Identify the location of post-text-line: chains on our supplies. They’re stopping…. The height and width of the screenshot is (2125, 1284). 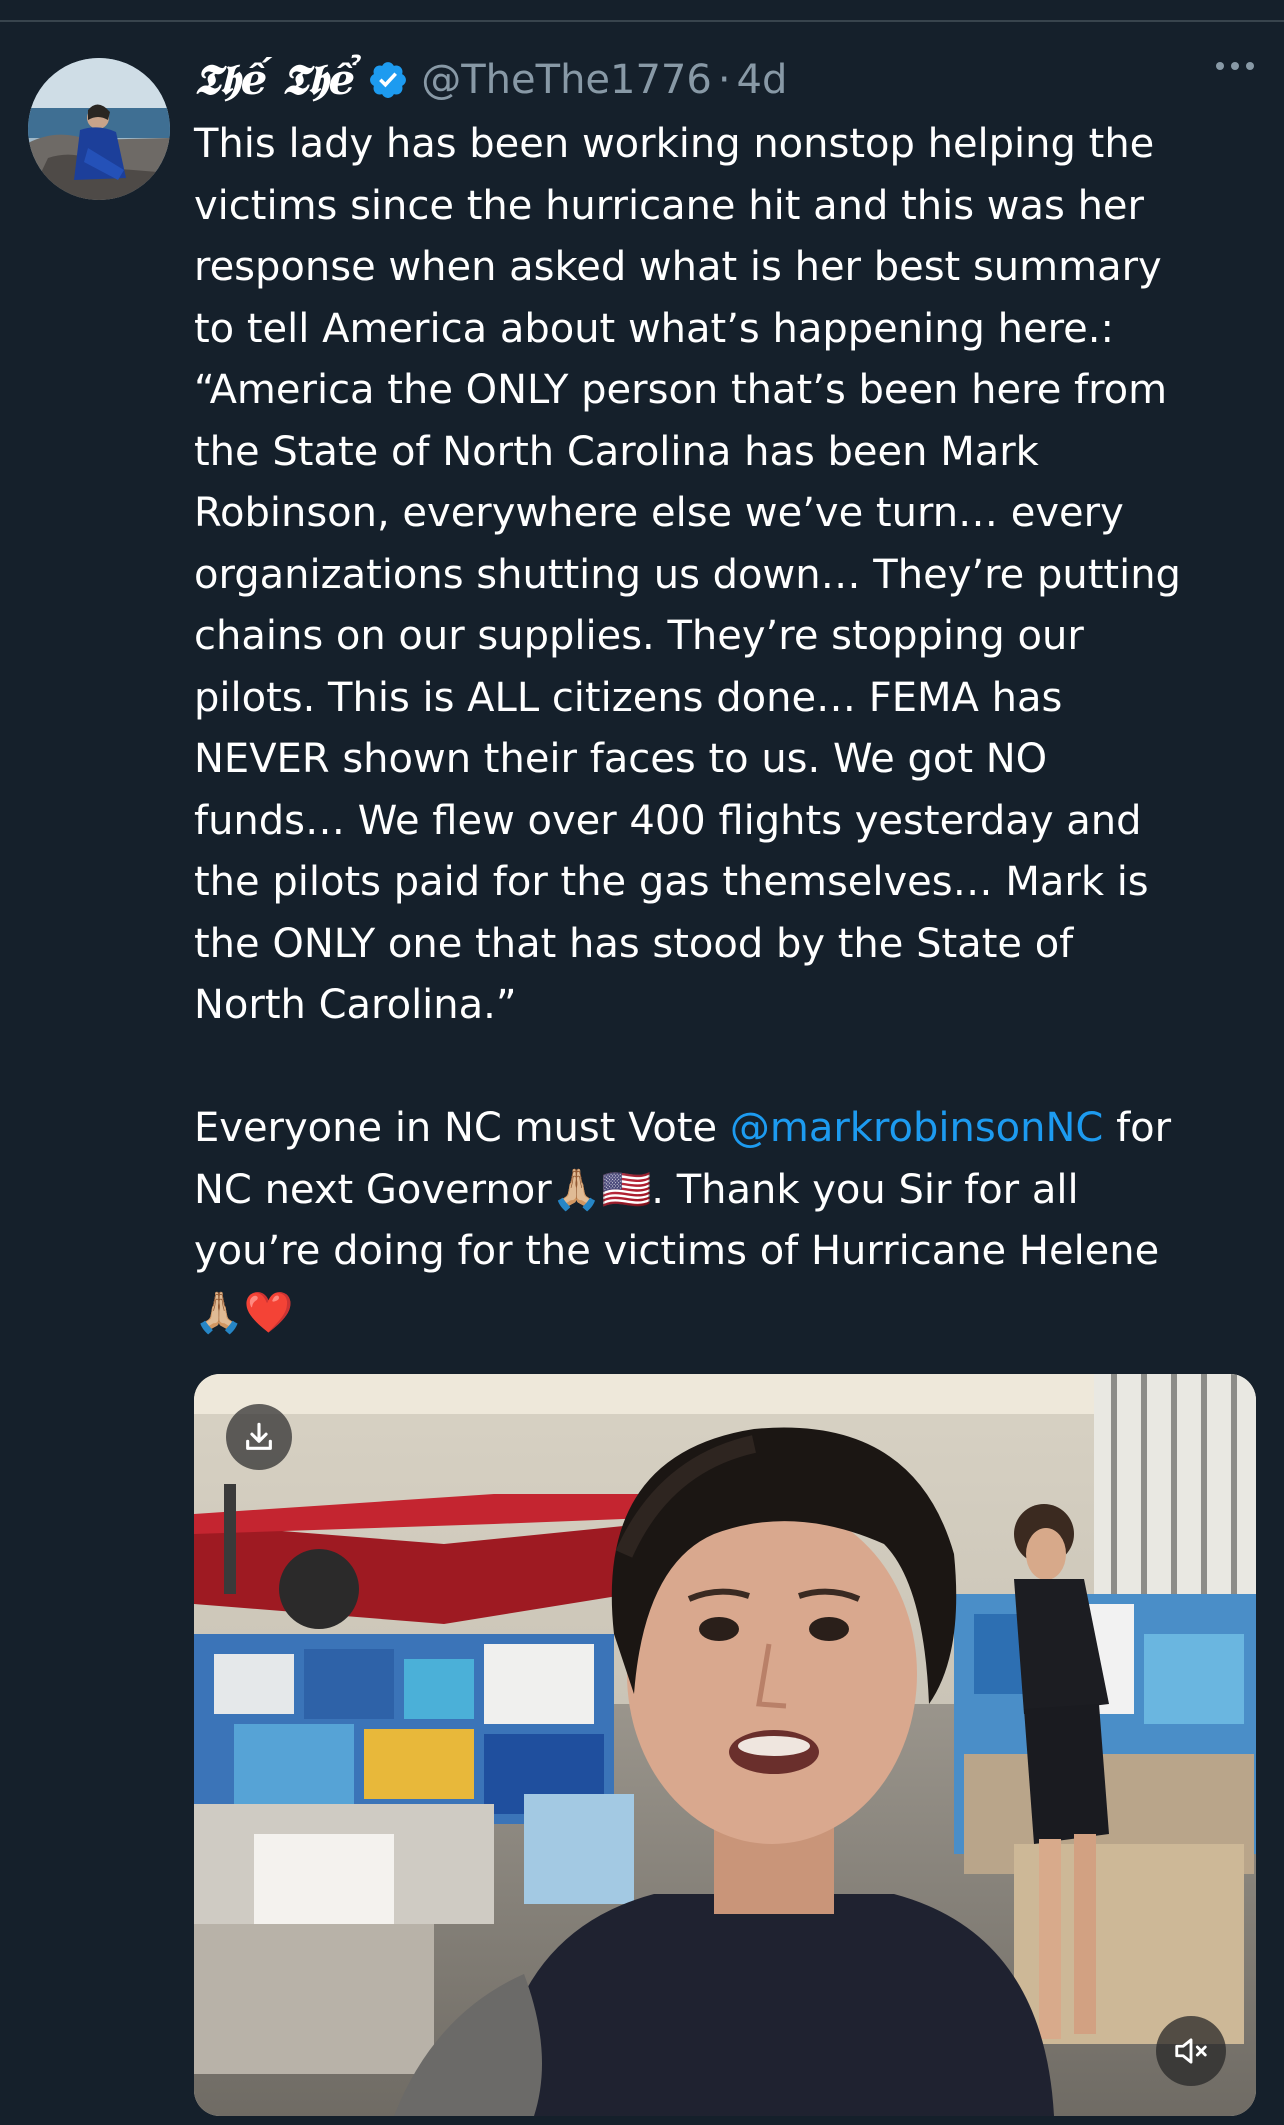
(639, 636).